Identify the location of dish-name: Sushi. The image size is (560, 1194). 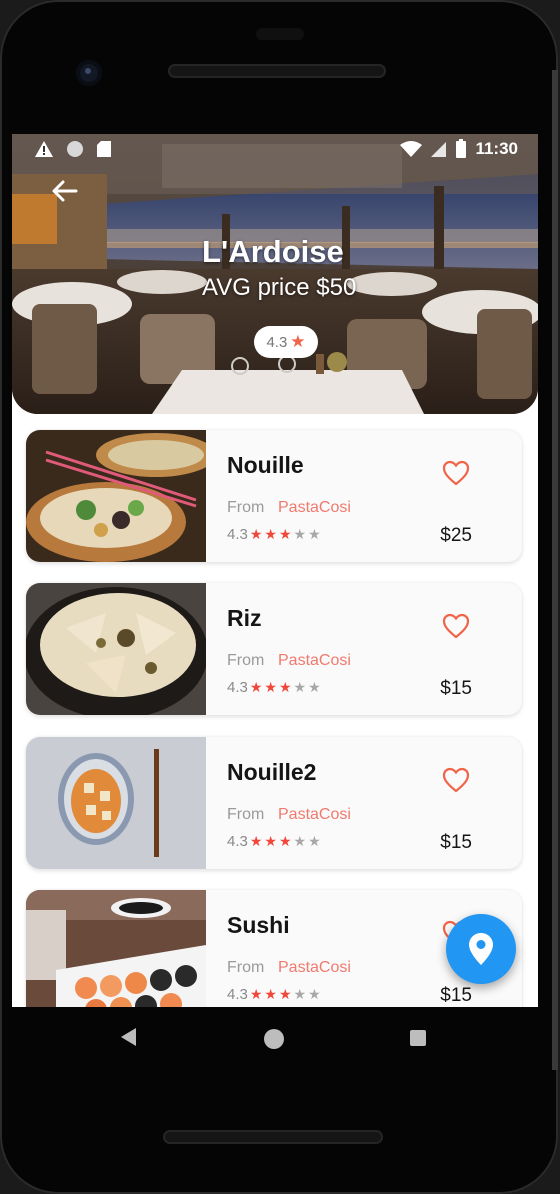
(258, 925).